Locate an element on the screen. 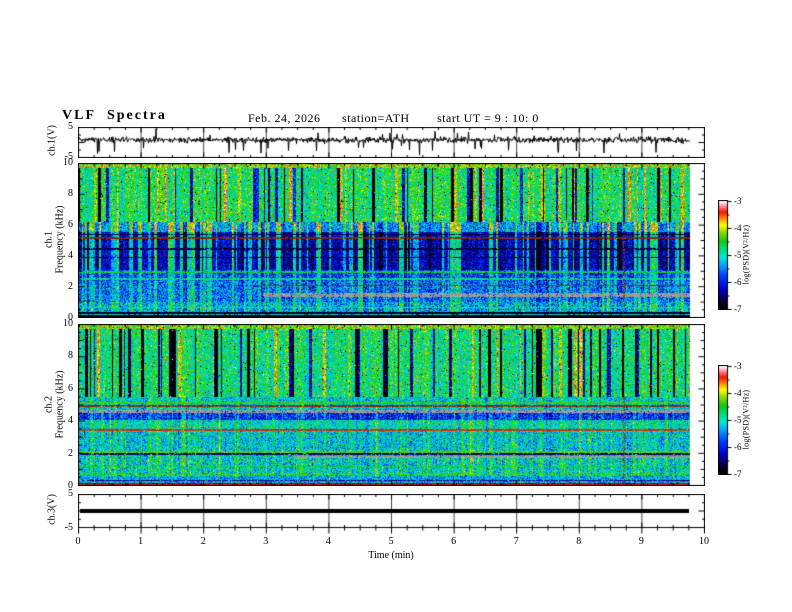  spec1-y-tick-label: 0 is located at coordinates (70, 317).